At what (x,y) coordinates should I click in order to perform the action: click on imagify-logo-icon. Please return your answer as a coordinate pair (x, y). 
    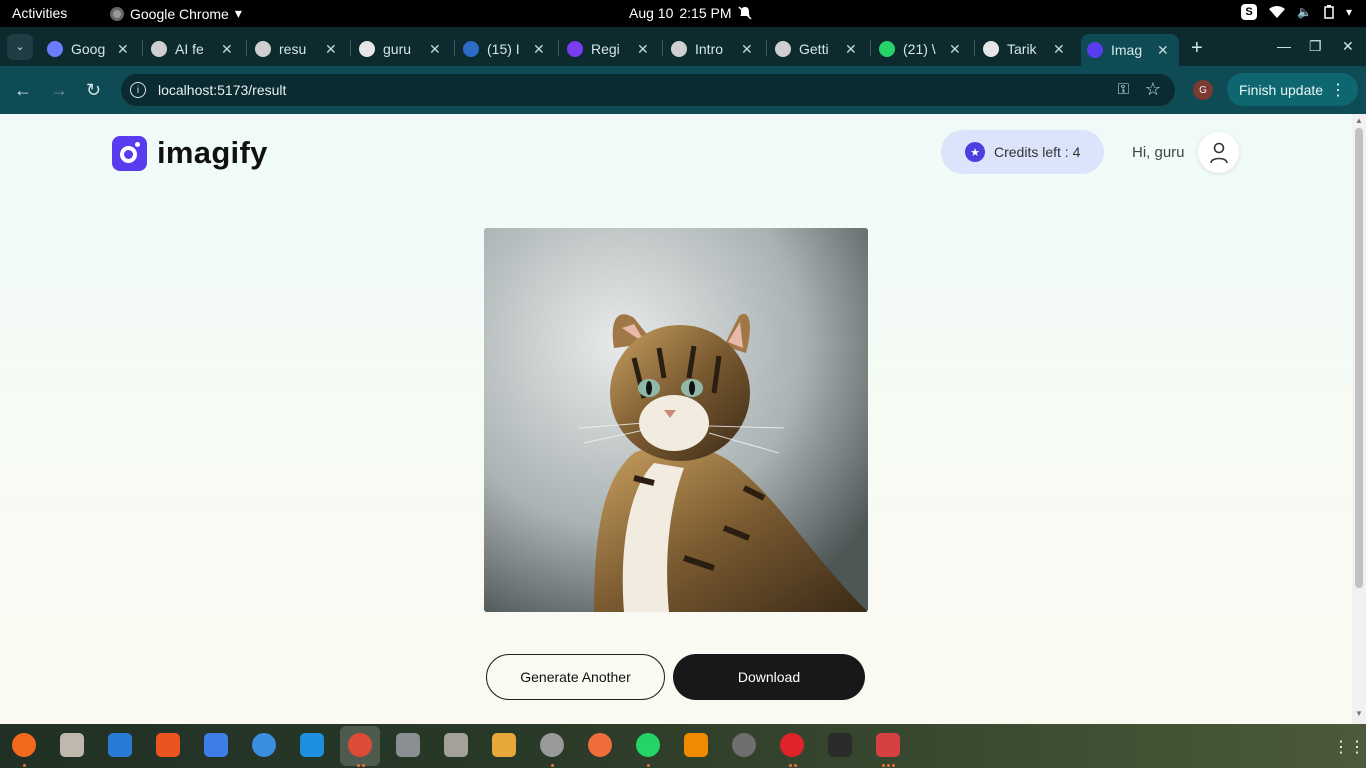
    Looking at the image, I should click on (129, 153).